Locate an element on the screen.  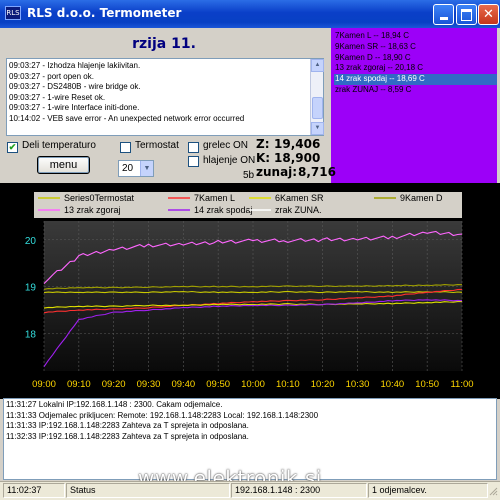
sensor-list-item: 7Kamen L -- 18,94 C is located at coordinates (415, 36).